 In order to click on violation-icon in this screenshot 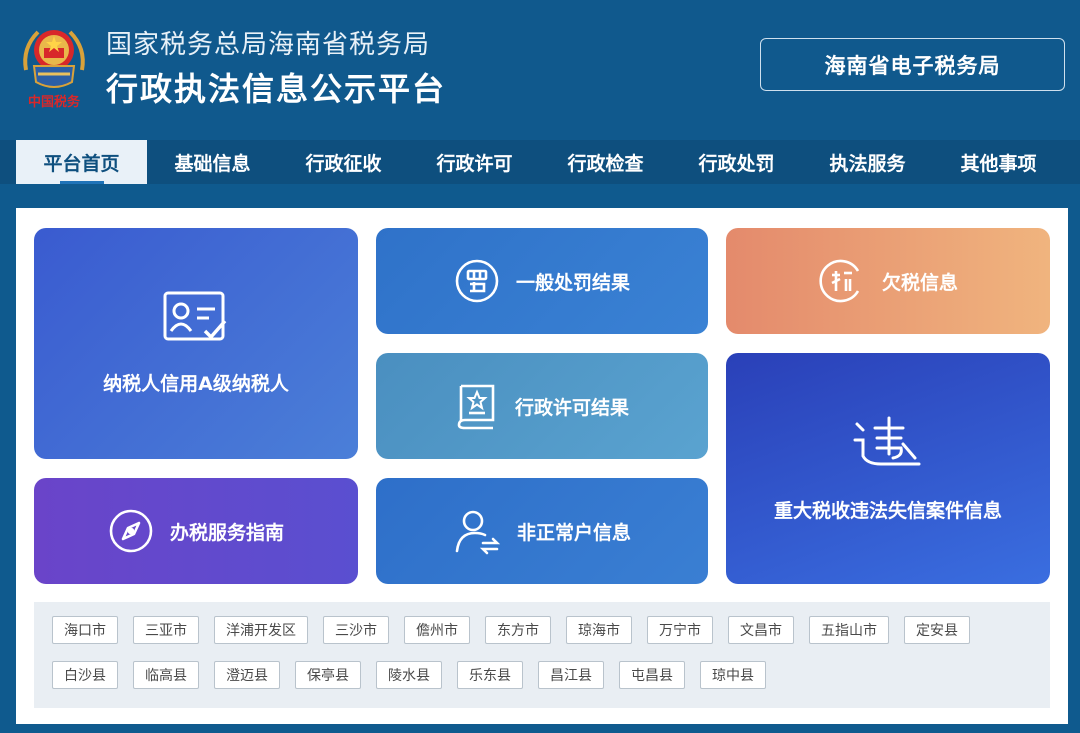, I will do `click(888, 442)`.